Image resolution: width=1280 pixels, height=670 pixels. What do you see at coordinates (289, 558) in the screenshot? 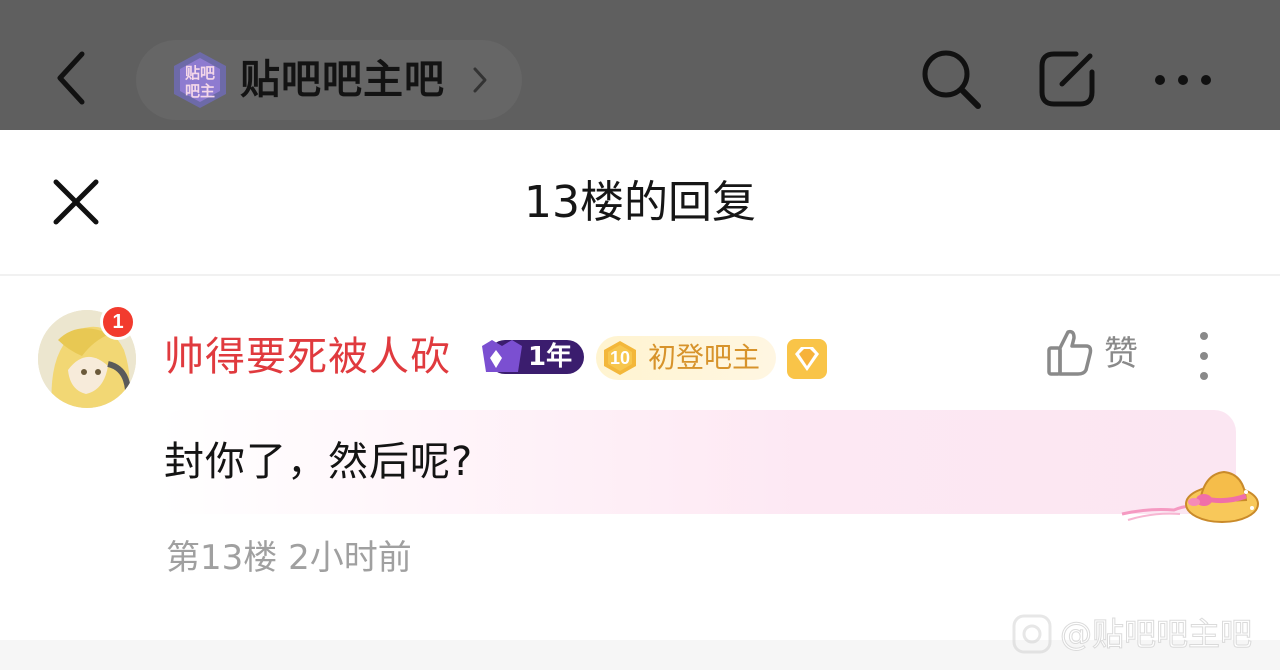
I see `reply-meta: 第13楼 2小时前` at bounding box center [289, 558].